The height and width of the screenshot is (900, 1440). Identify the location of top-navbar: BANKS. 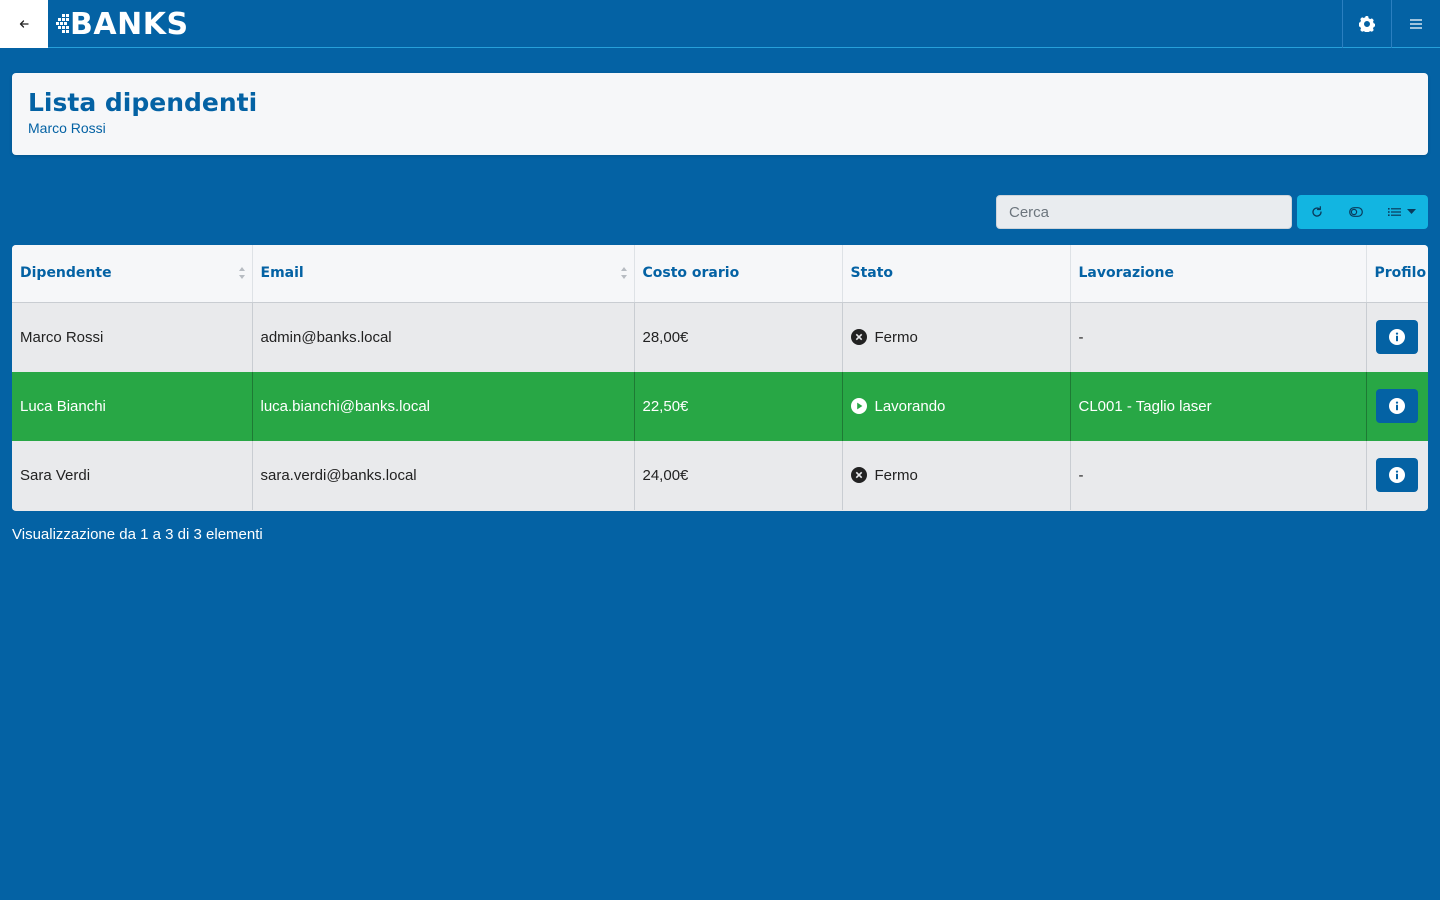
(720, 24).